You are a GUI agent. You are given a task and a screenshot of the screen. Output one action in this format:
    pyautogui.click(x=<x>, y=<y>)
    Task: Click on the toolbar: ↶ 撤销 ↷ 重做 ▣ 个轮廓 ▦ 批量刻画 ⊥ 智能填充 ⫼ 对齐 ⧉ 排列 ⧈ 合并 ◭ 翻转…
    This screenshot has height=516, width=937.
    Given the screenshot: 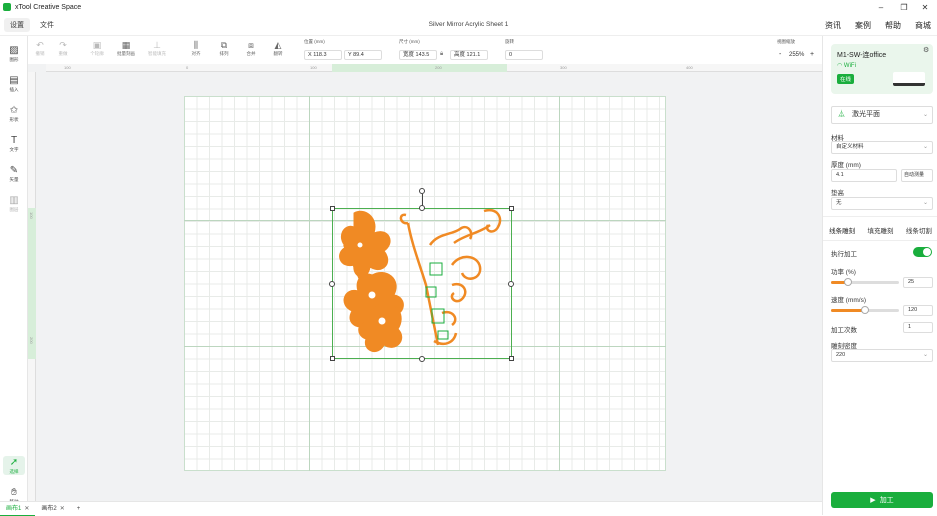 What is the action you would take?
    pyautogui.click(x=411, y=50)
    